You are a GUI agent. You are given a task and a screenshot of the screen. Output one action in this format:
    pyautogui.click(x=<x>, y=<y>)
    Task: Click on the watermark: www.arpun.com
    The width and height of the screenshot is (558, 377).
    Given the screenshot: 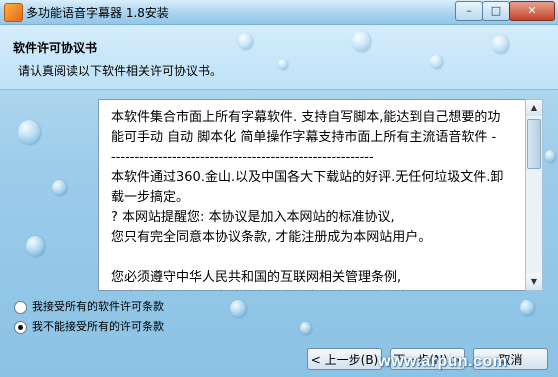 What is the action you would take?
    pyautogui.click(x=443, y=361)
    